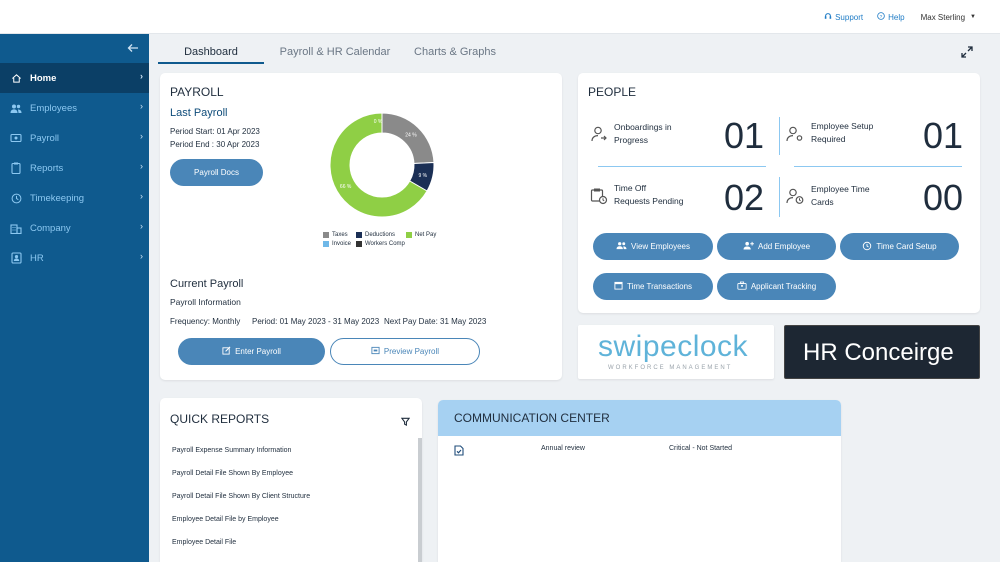  I want to click on period-start: Period Start: 01 Apr 2023, so click(215, 131).